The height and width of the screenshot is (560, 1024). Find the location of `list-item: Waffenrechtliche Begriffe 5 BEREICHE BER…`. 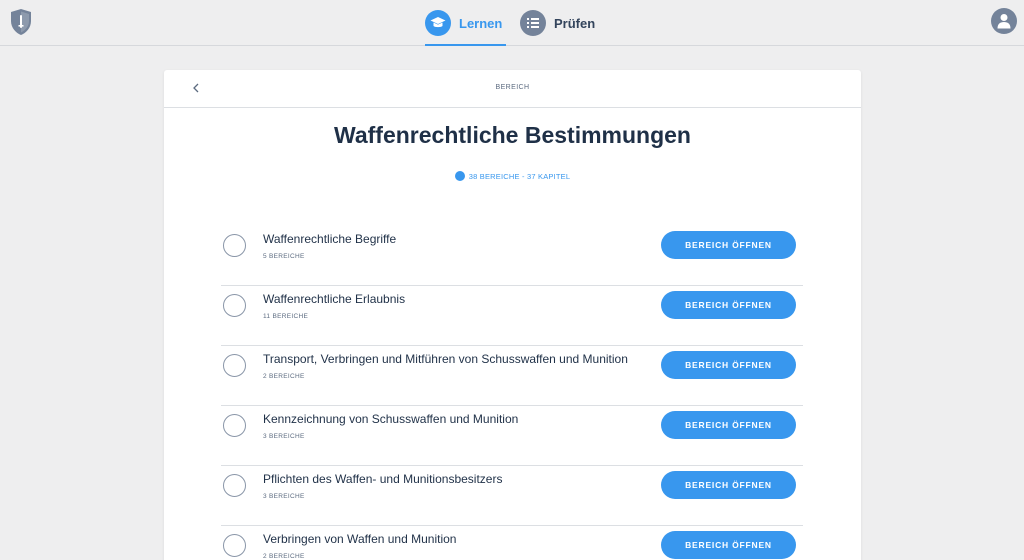

list-item: Waffenrechtliche Begriffe 5 BEREICHE BER… is located at coordinates (512, 256).